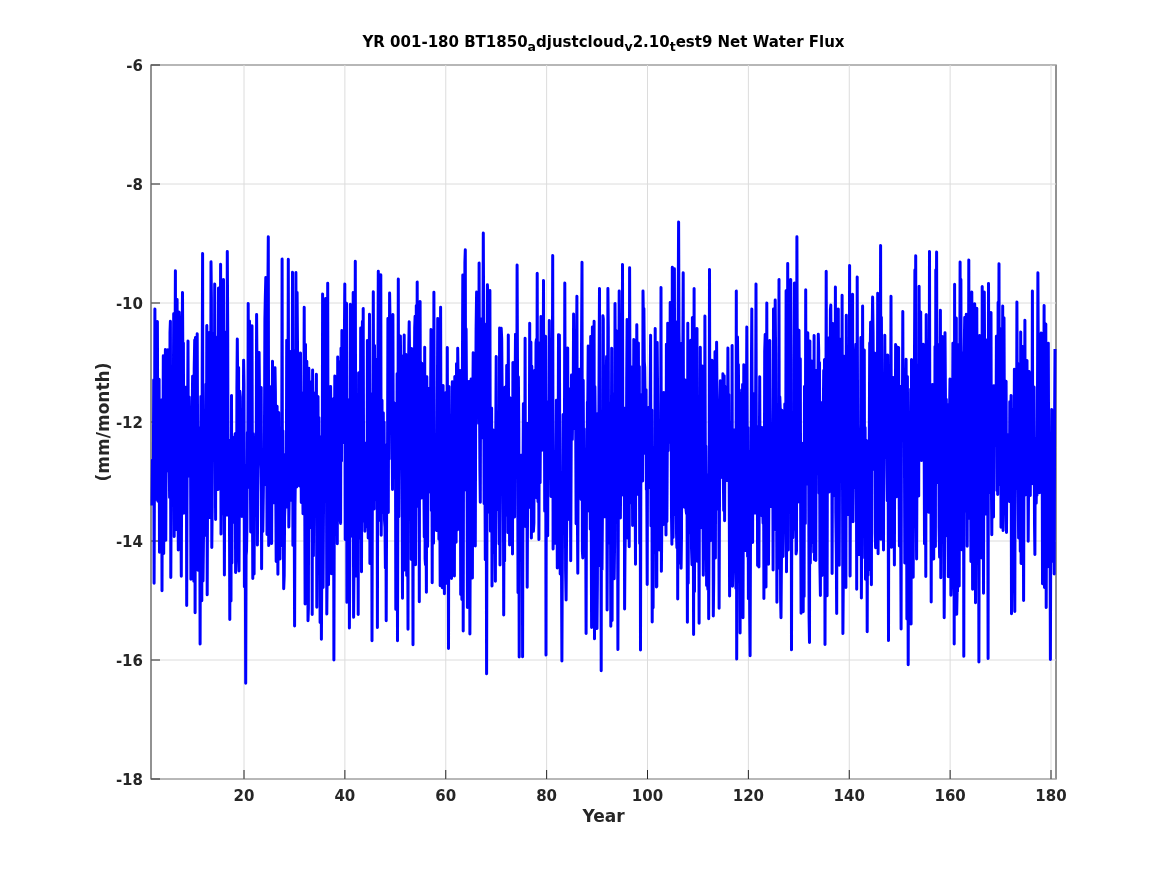 The image size is (1167, 875). What do you see at coordinates (103, 422) in the screenshot?
I see `y-axis-label: (mm/month)` at bounding box center [103, 422].